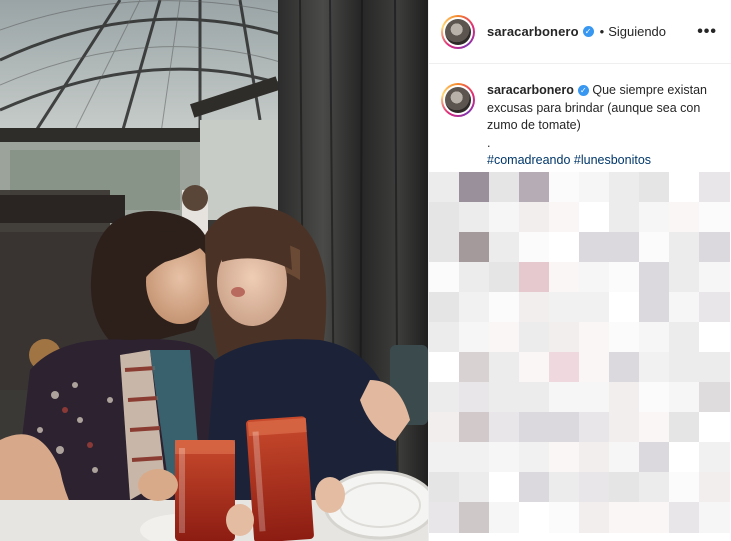 Image resolution: width=731 pixels, height=541 pixels. What do you see at coordinates (528, 160) in the screenshot?
I see `hashtag-link: #comadreando` at bounding box center [528, 160].